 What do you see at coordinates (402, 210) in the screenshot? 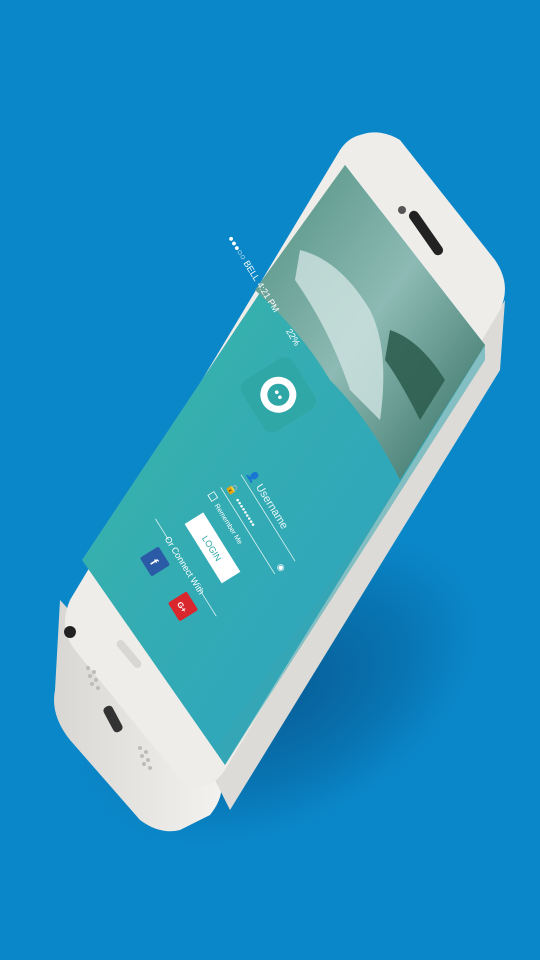
I see `front-camera` at bounding box center [402, 210].